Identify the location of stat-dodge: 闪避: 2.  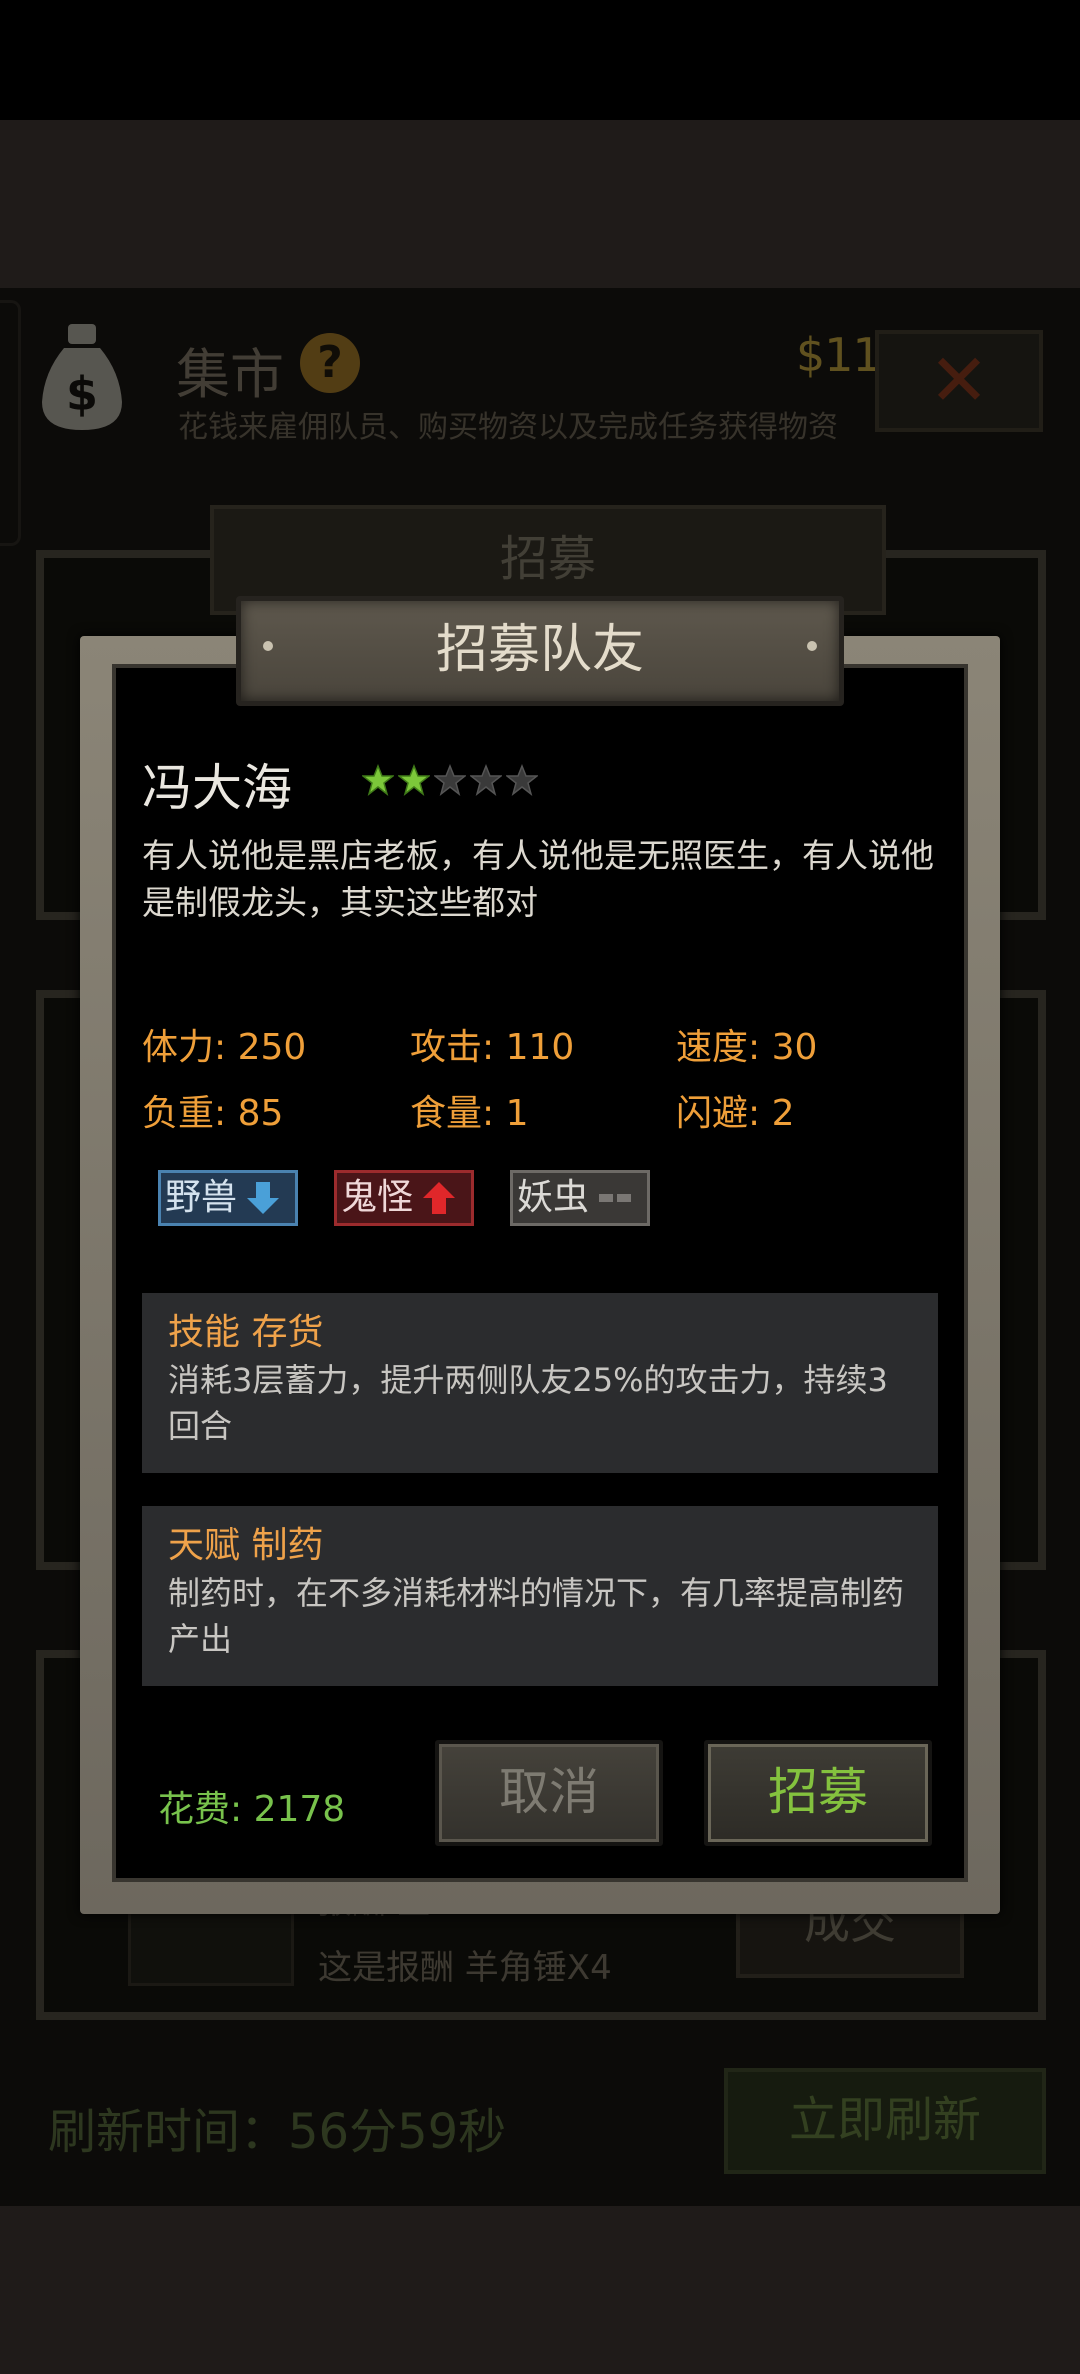
(735, 1113).